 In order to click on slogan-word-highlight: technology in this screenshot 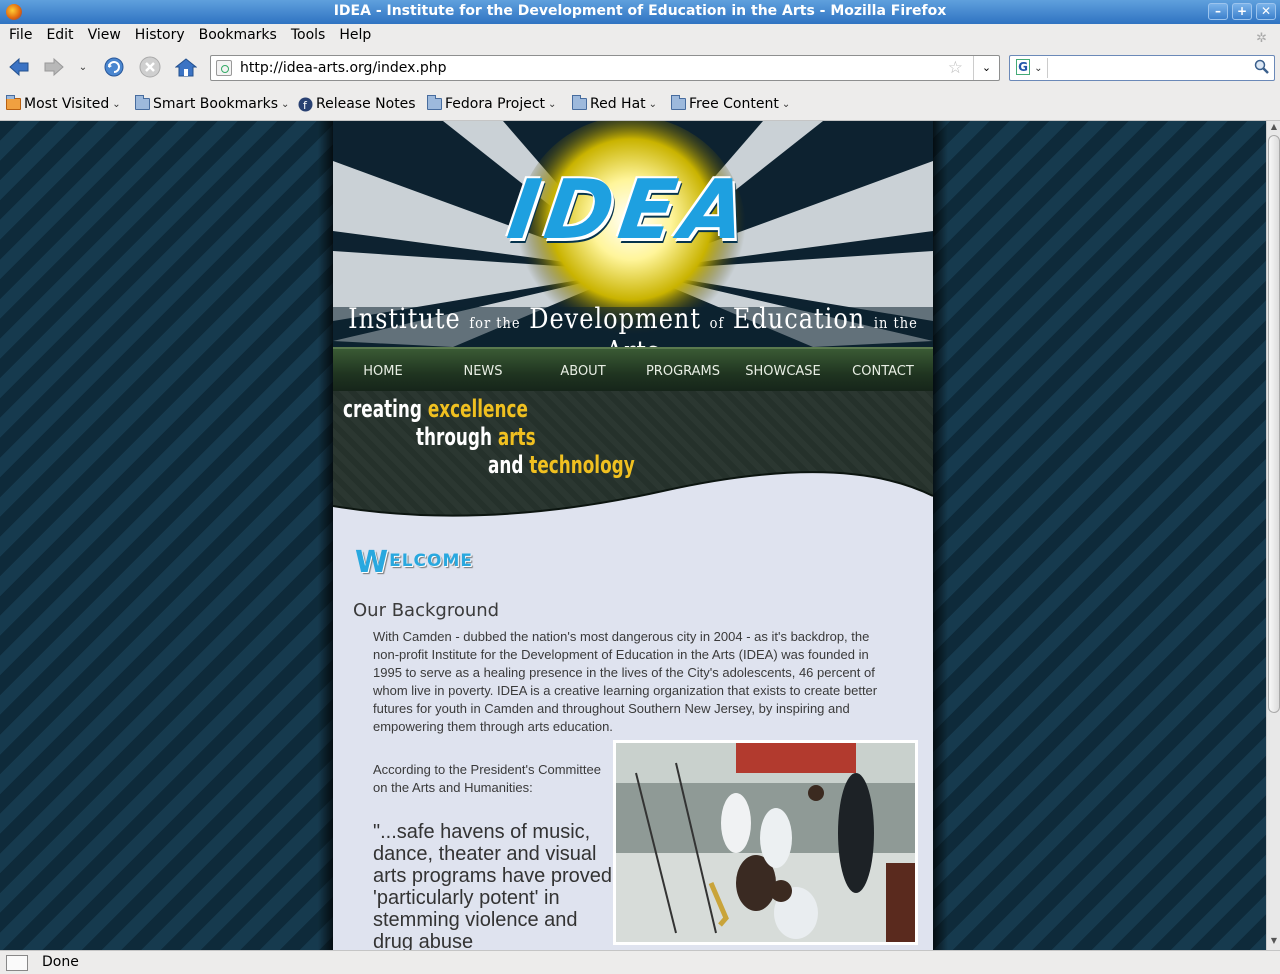, I will do `click(582, 465)`.